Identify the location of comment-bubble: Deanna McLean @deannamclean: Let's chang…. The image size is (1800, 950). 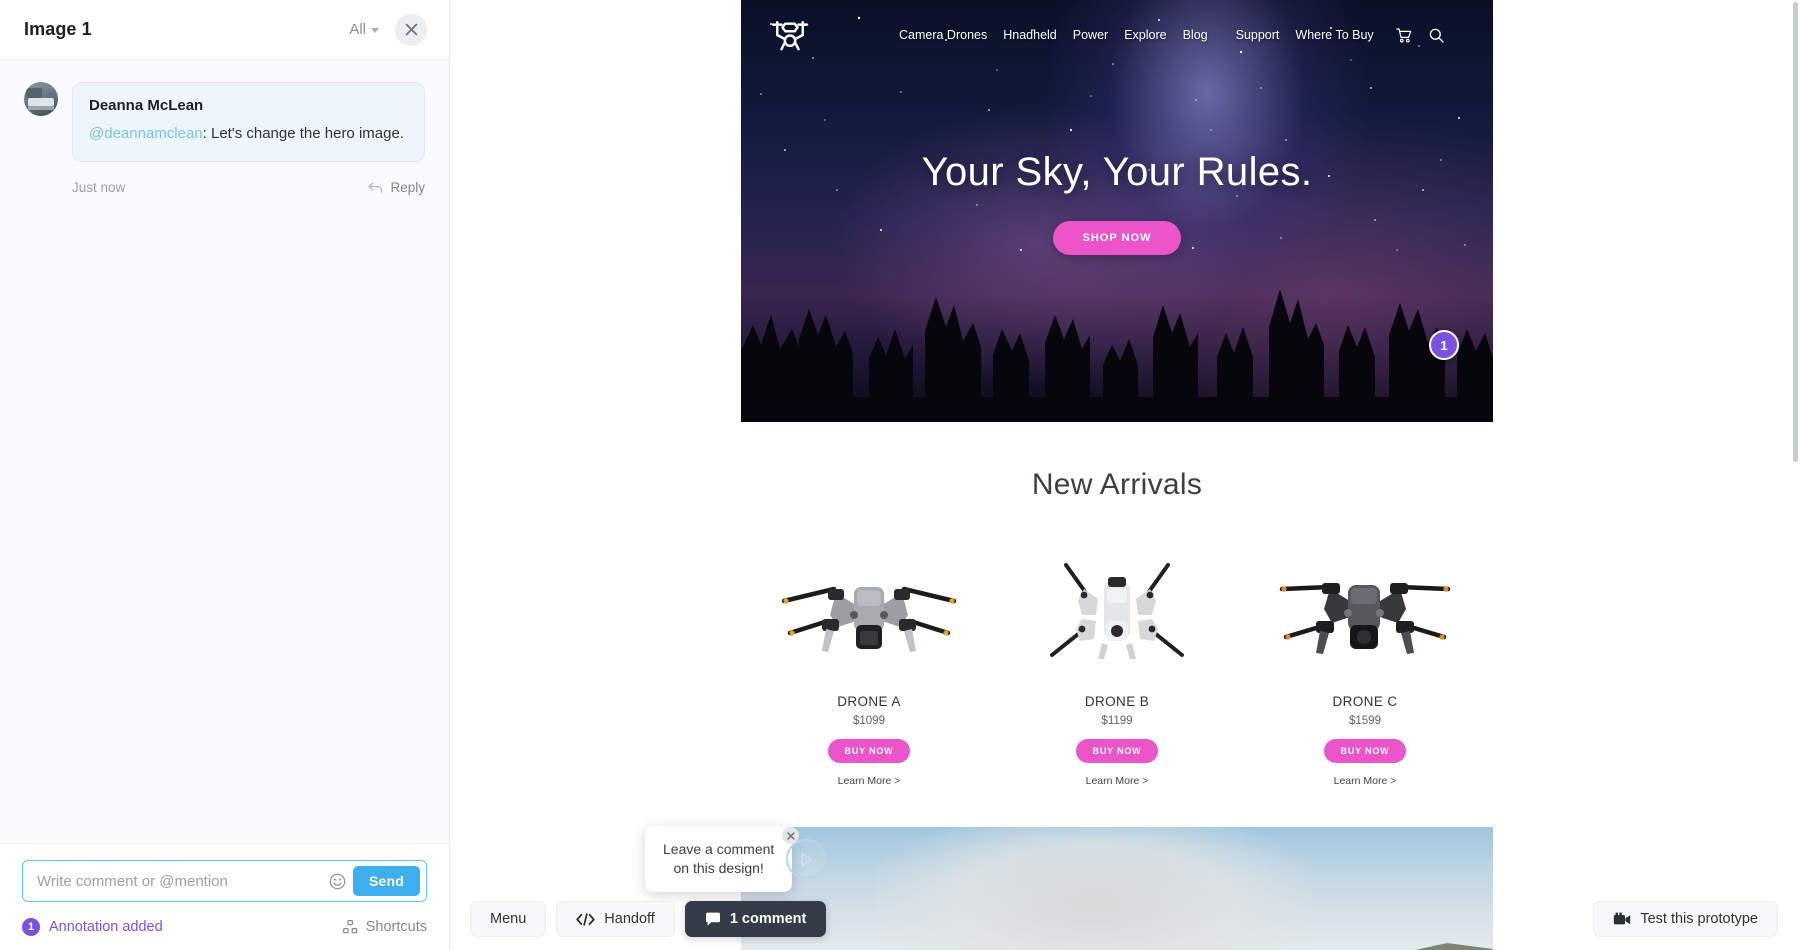
(248, 122).